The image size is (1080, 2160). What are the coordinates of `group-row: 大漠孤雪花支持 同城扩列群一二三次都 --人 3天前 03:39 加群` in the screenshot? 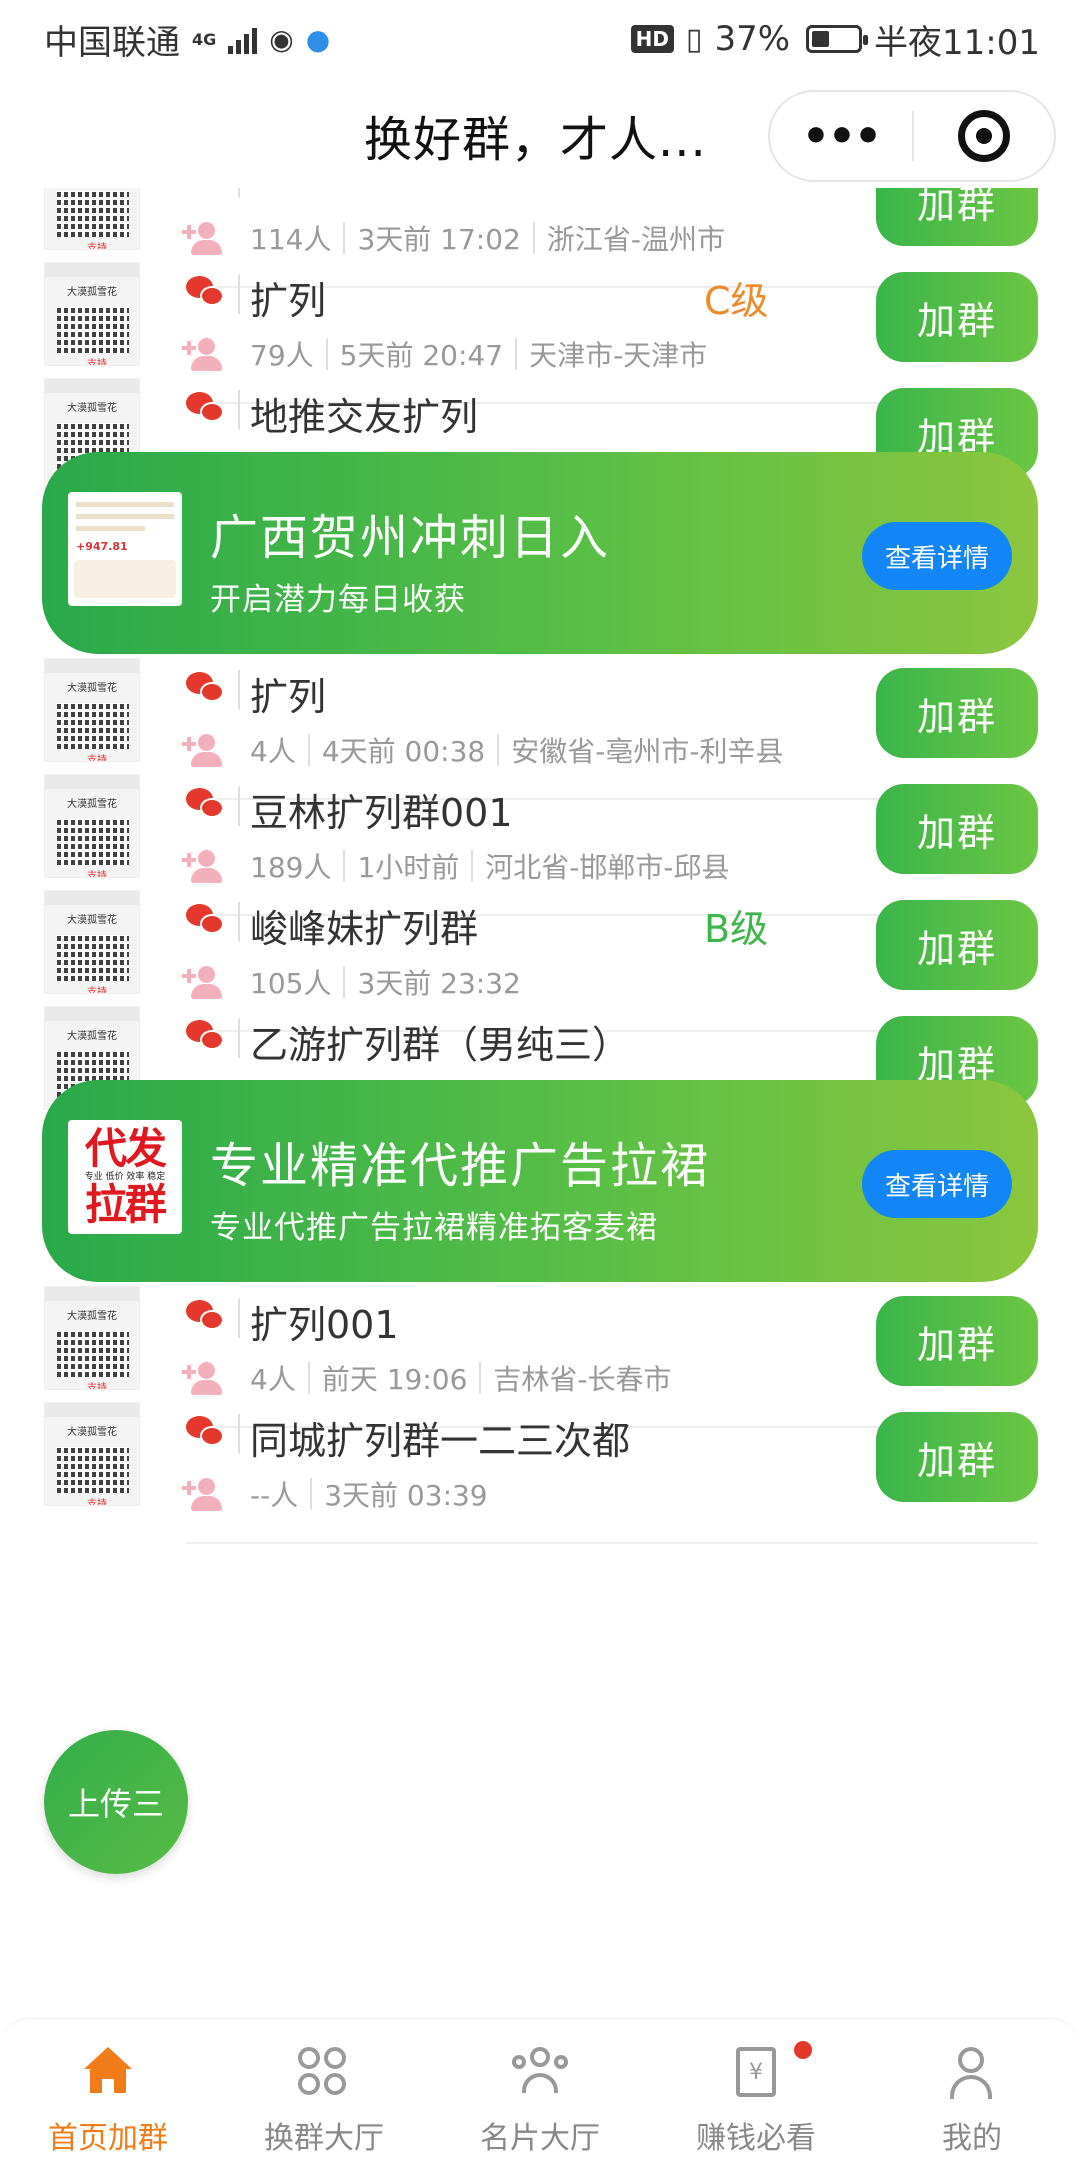 It's located at (540, 1464).